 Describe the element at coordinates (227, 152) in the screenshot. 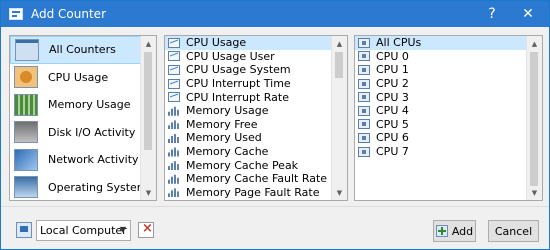

I see `counter-label: Memory Cache` at that location.